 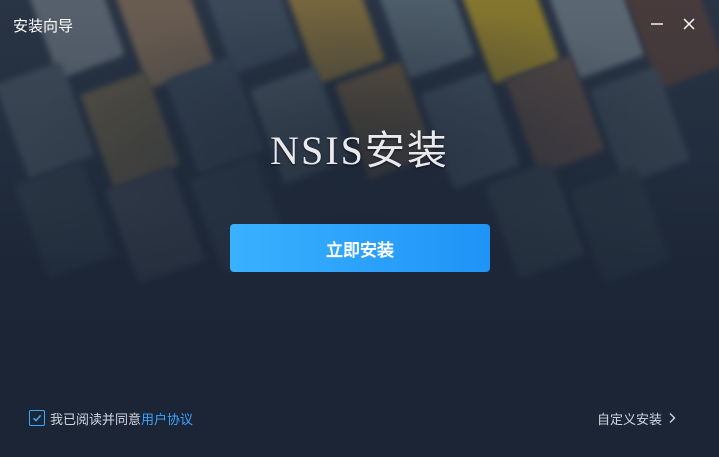 I want to click on custom-install-label: 自定义安装, so click(x=630, y=420).